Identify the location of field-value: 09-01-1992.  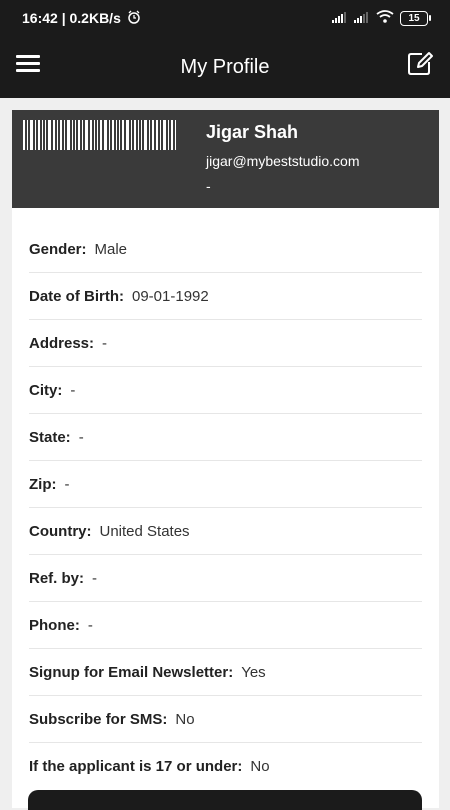
(170, 296).